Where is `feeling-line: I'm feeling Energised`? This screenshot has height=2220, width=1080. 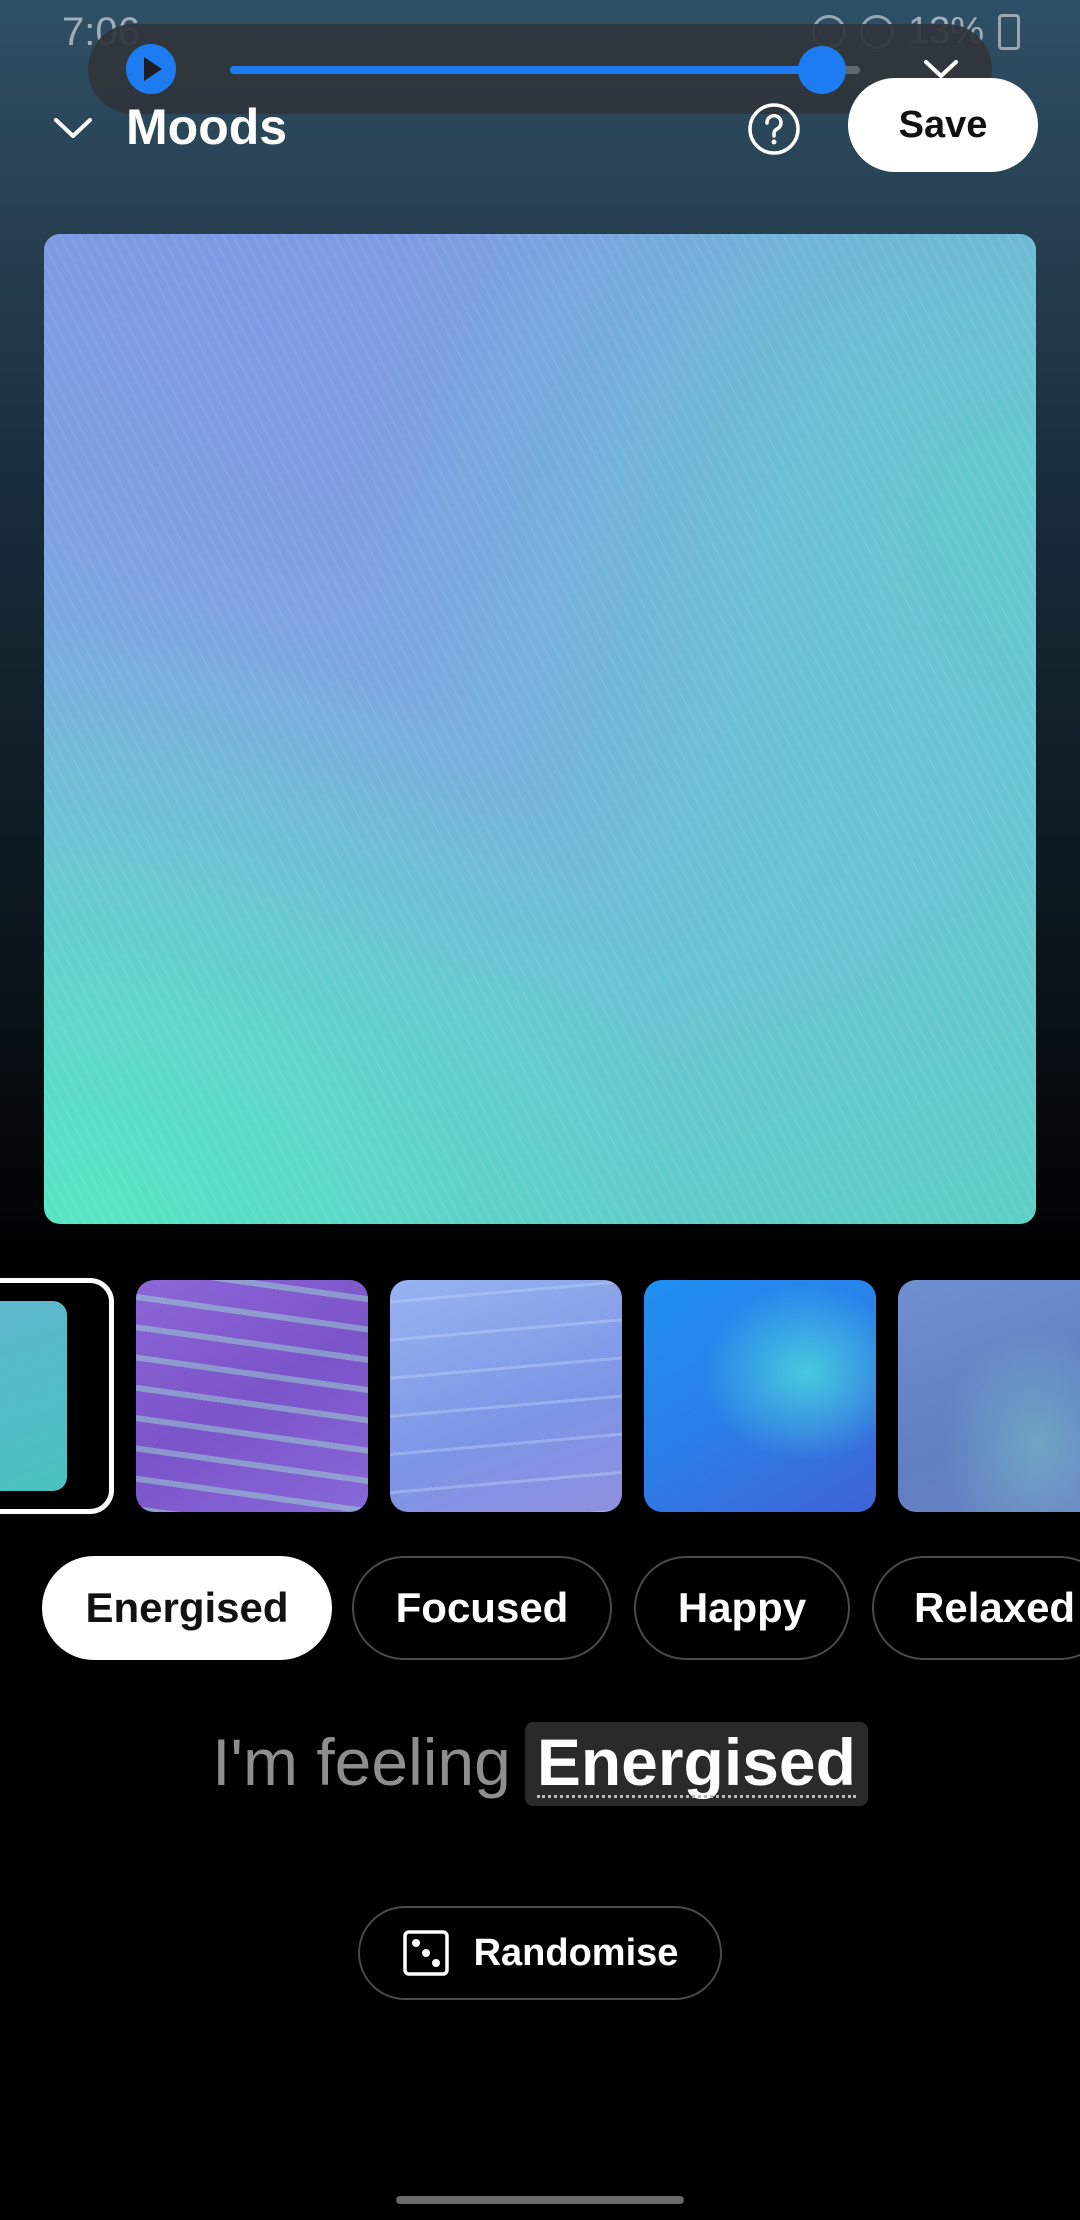
feeling-line: I'm feeling Energised is located at coordinates (540, 1764).